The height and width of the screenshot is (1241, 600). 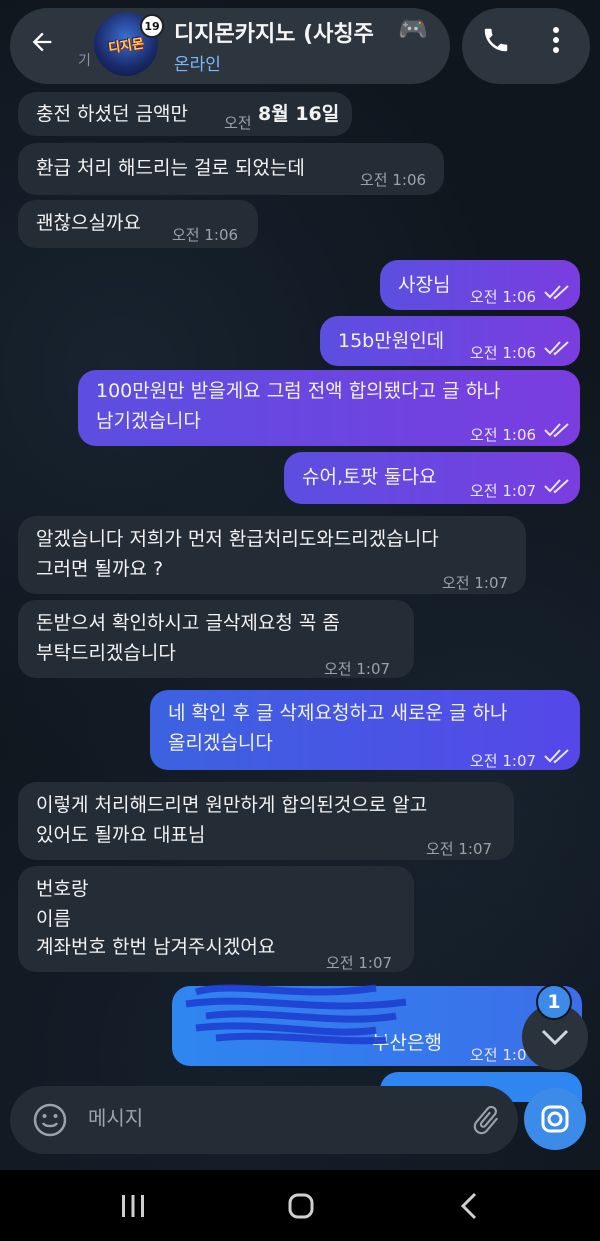 I want to click on message-text: 이렇게 처리해드리면 원만하게 합의된것으로 알고, so click(x=232, y=805).